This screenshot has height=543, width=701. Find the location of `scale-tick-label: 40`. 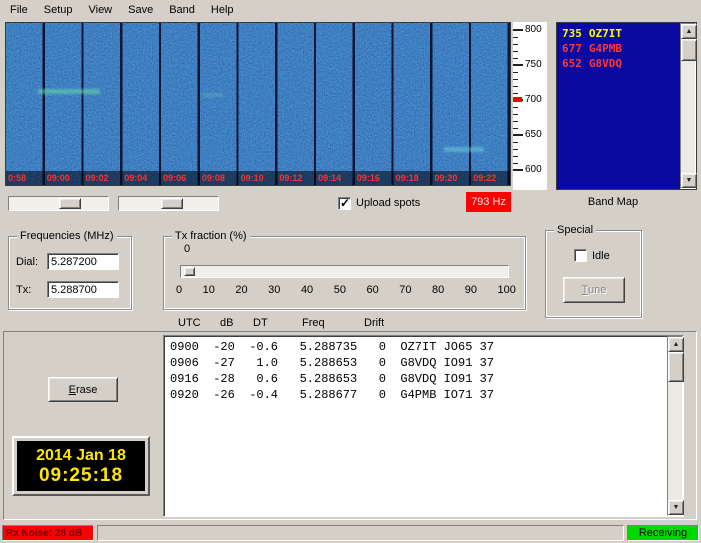

scale-tick-label: 40 is located at coordinates (307, 290).